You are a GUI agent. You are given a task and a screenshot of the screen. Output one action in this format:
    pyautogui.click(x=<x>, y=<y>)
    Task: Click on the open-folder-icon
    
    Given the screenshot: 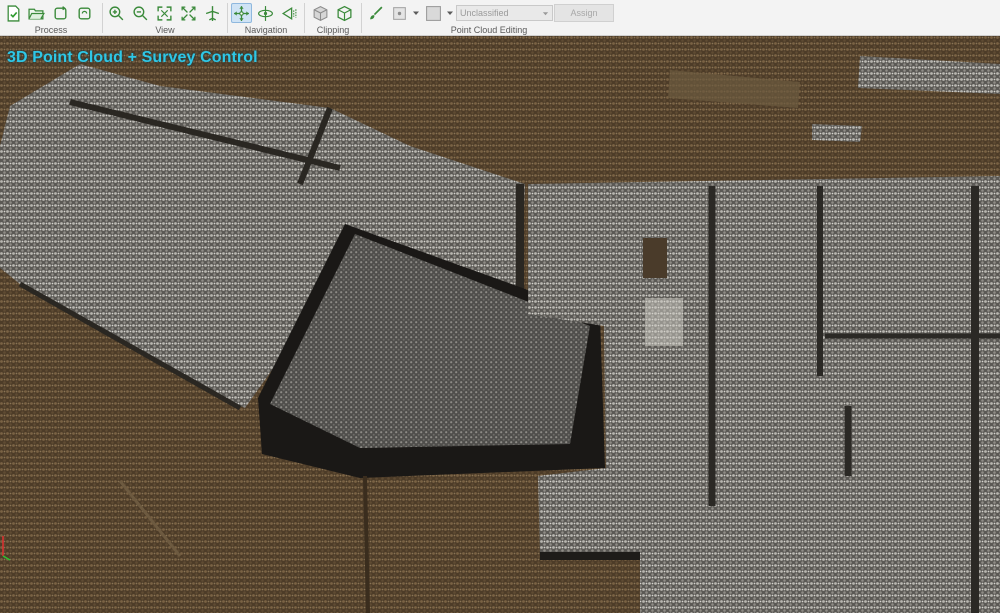 What is the action you would take?
    pyautogui.click(x=36, y=13)
    